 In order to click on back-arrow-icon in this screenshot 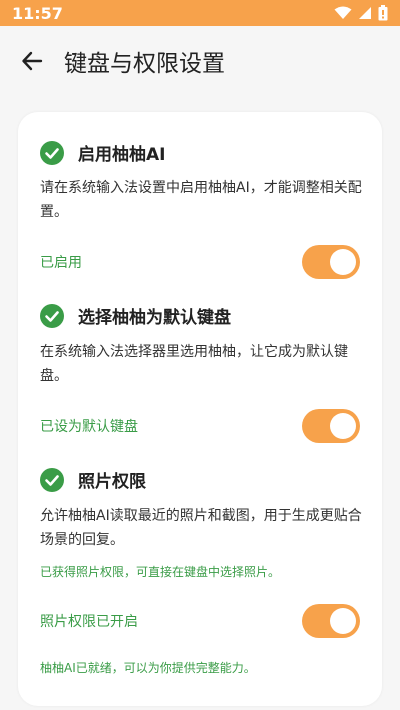, I will do `click(32, 61)`.